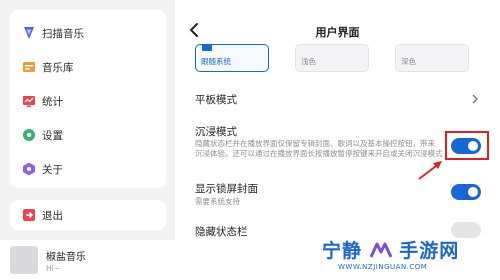 The height and width of the screenshot is (280, 500). What do you see at coordinates (308, 61) in the screenshot?
I see `theme-option-label: 浅色` at bounding box center [308, 61].